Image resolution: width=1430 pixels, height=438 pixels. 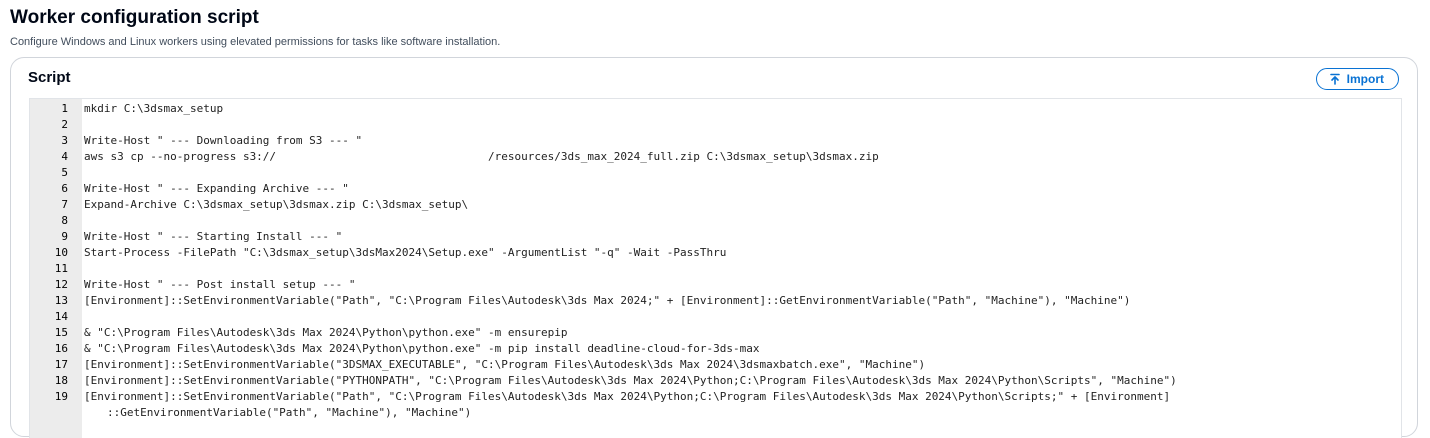 I want to click on code-line: 8, so click(x=715, y=221).